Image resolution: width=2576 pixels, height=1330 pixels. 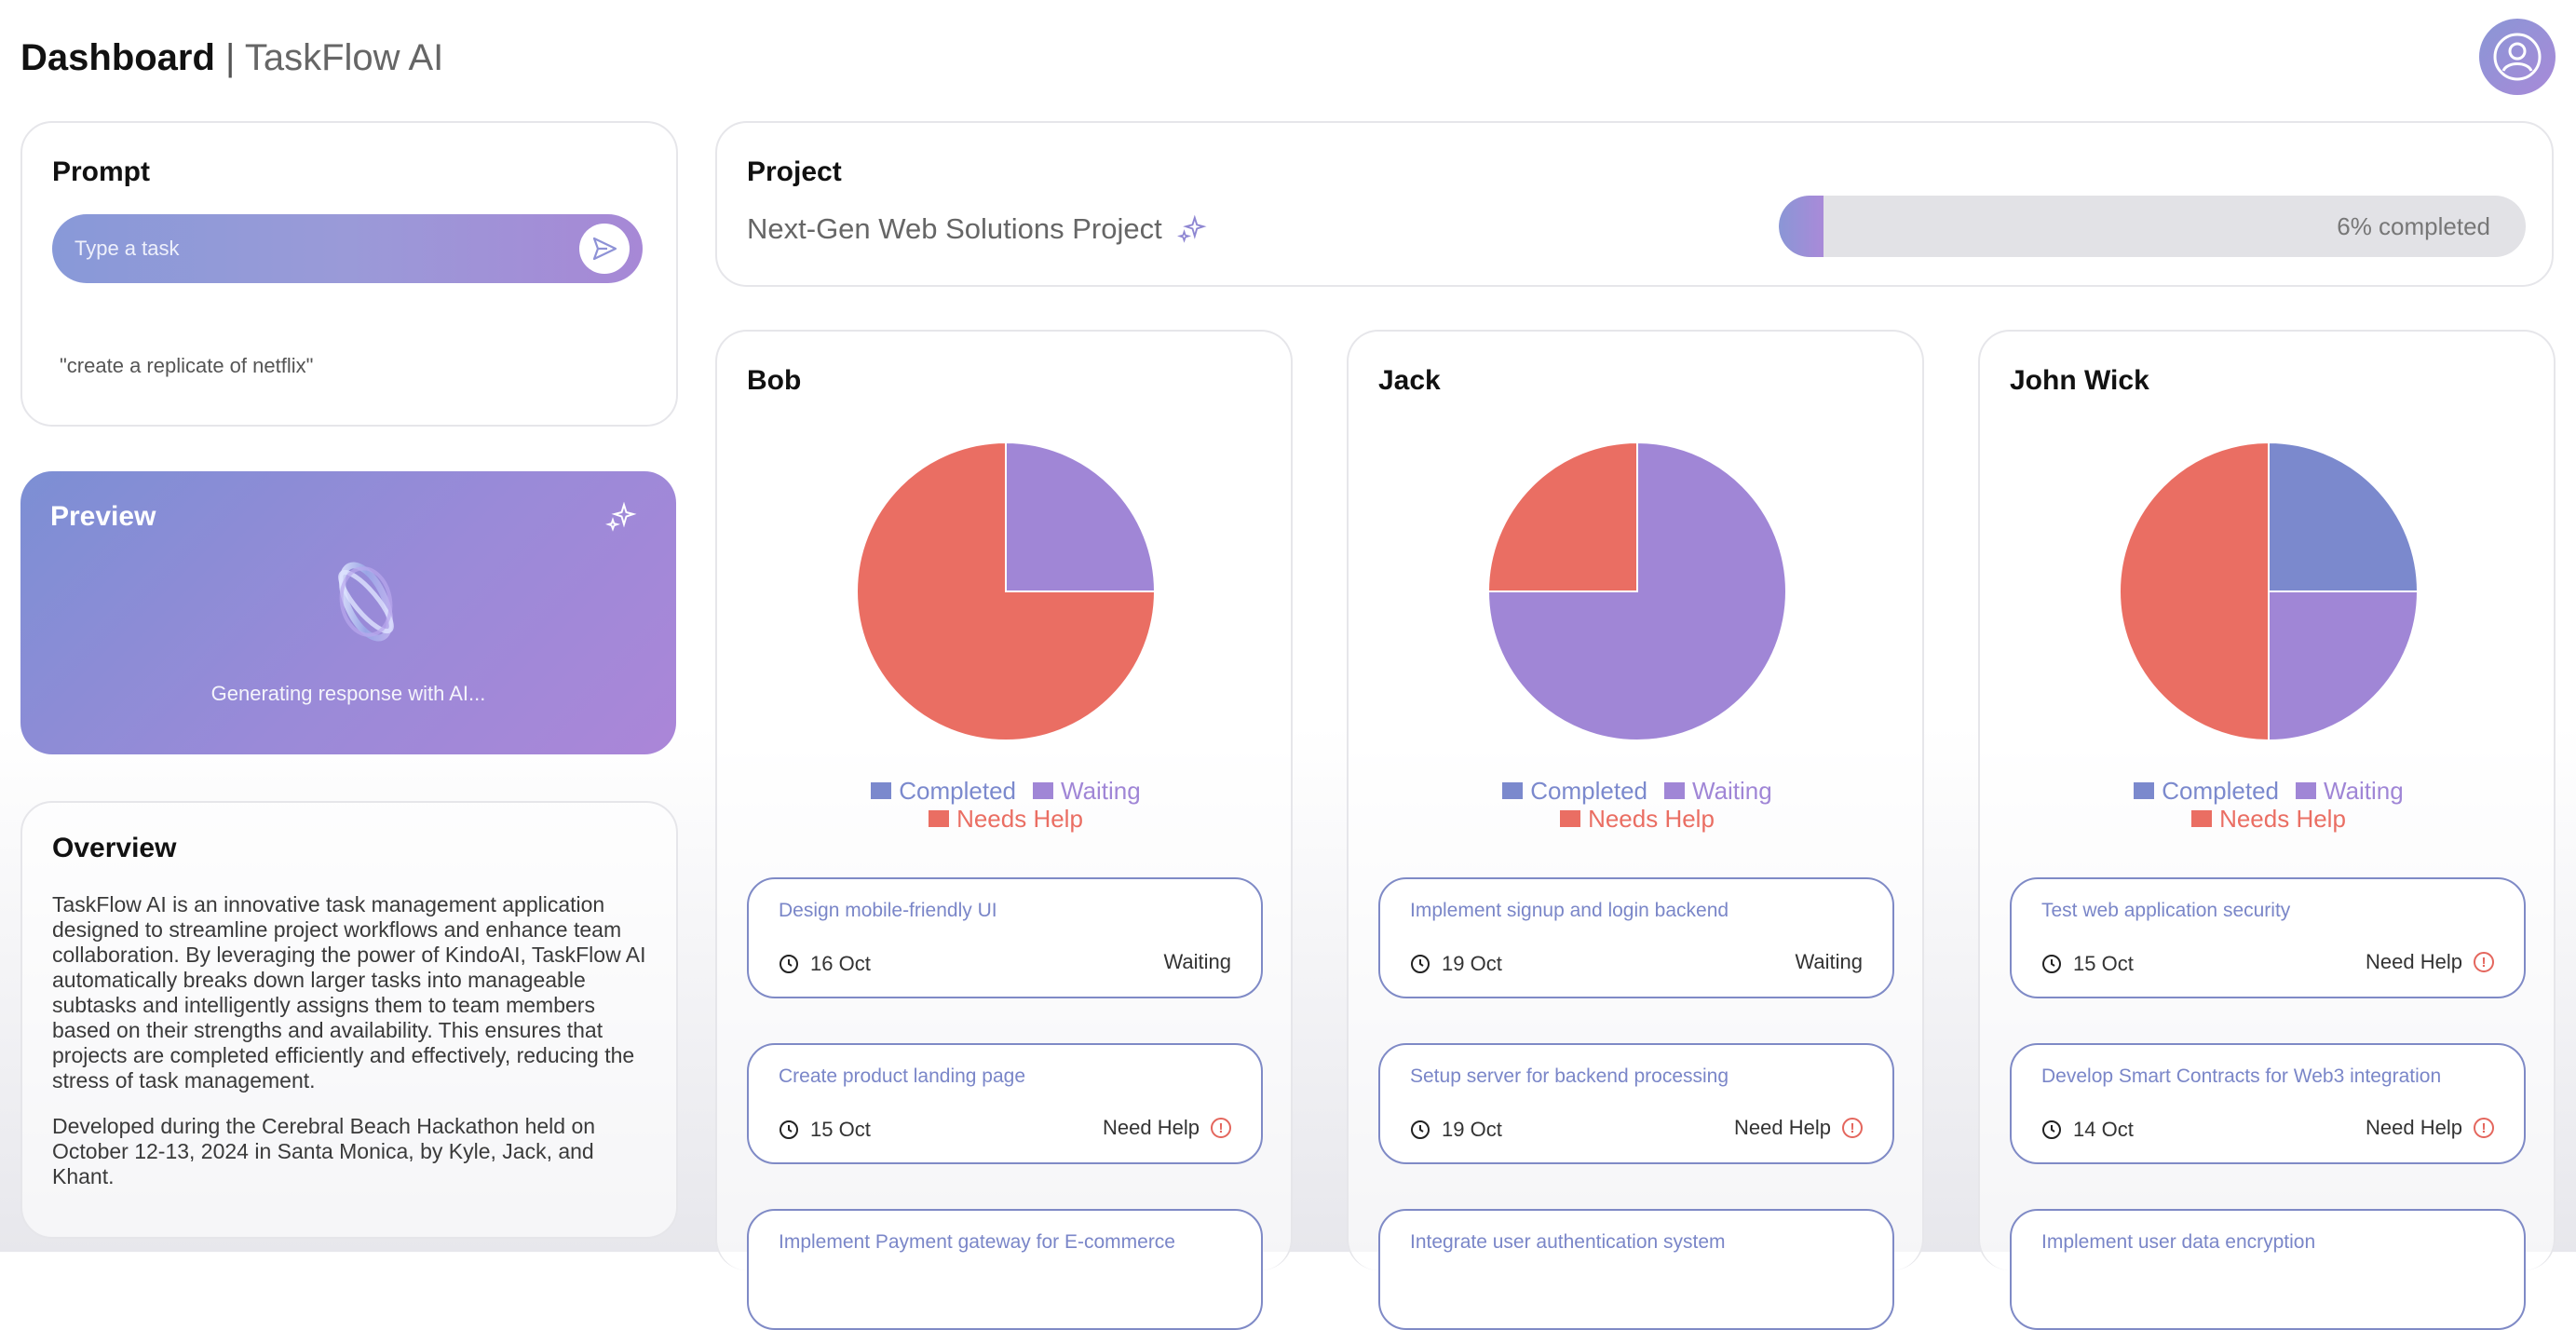 I want to click on project-progress-bar: 6% completed, so click(x=2152, y=226).